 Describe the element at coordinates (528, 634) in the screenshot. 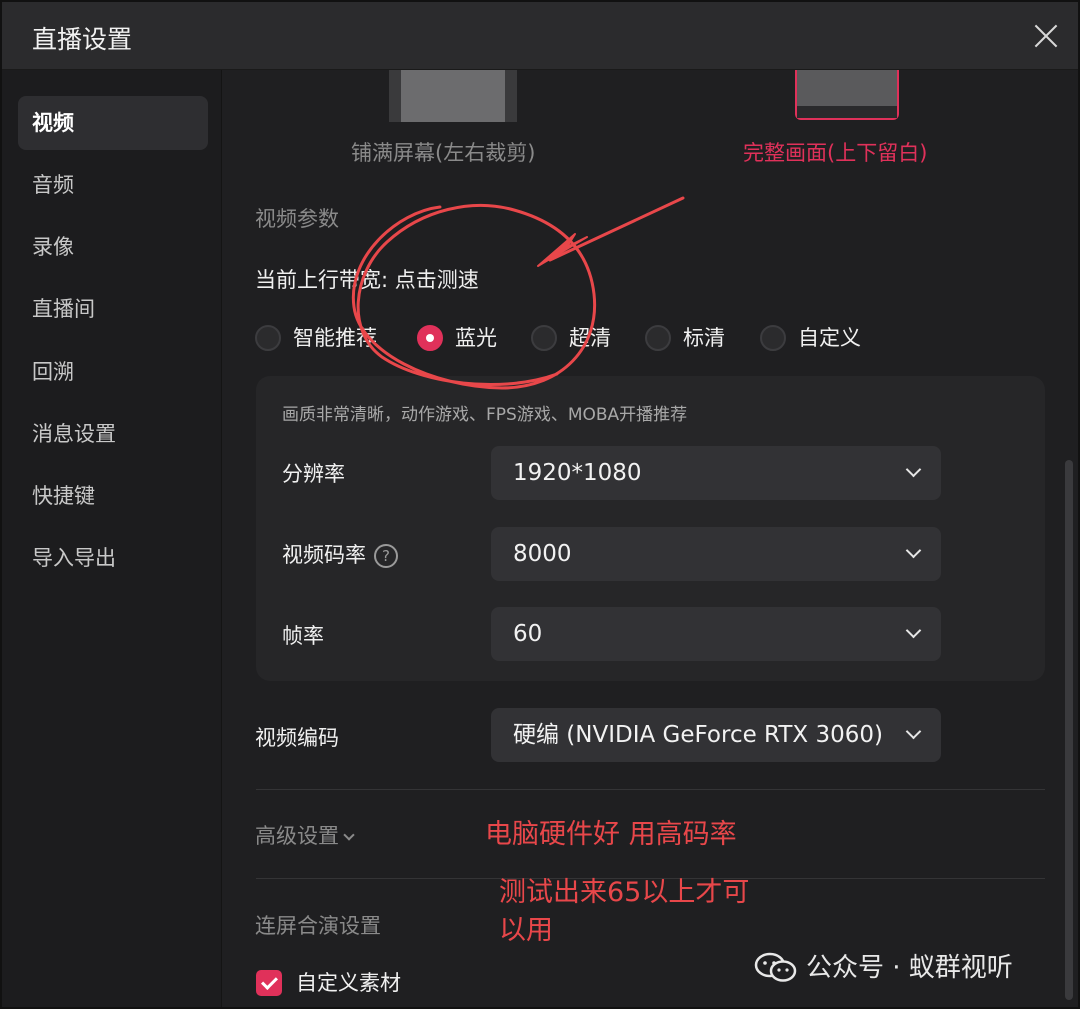

I see `framerate-value: 60` at that location.